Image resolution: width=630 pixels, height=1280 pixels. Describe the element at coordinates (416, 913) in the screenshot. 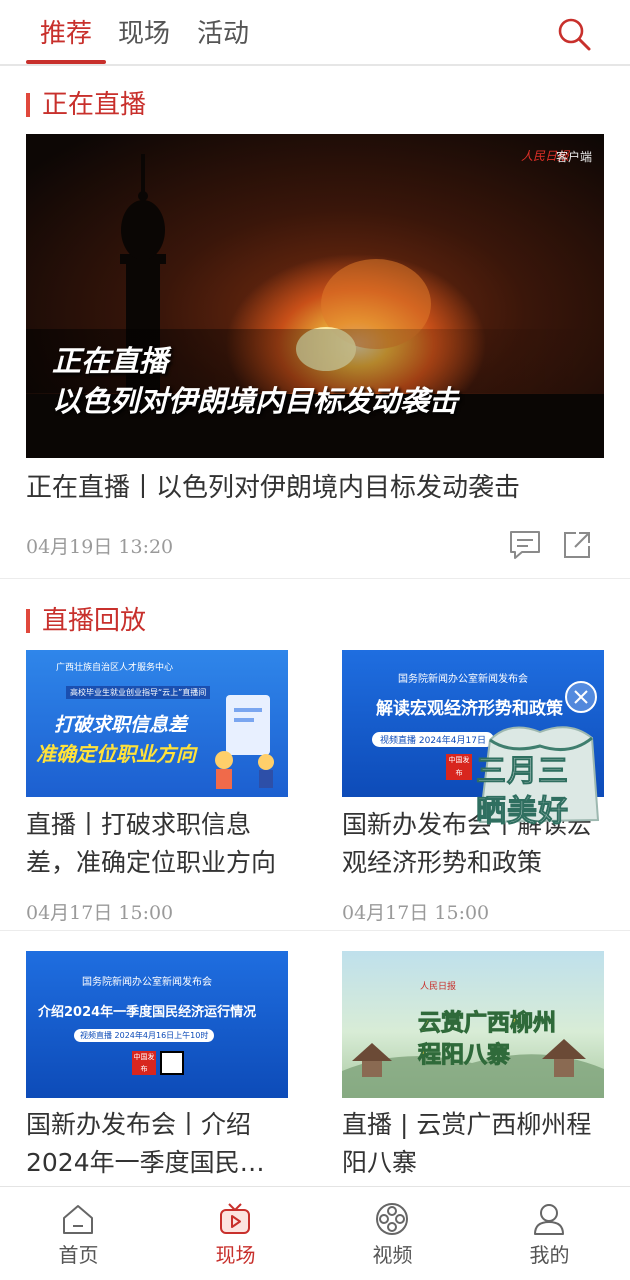

I see `replay-time-2: 04月17日 15:00` at that location.